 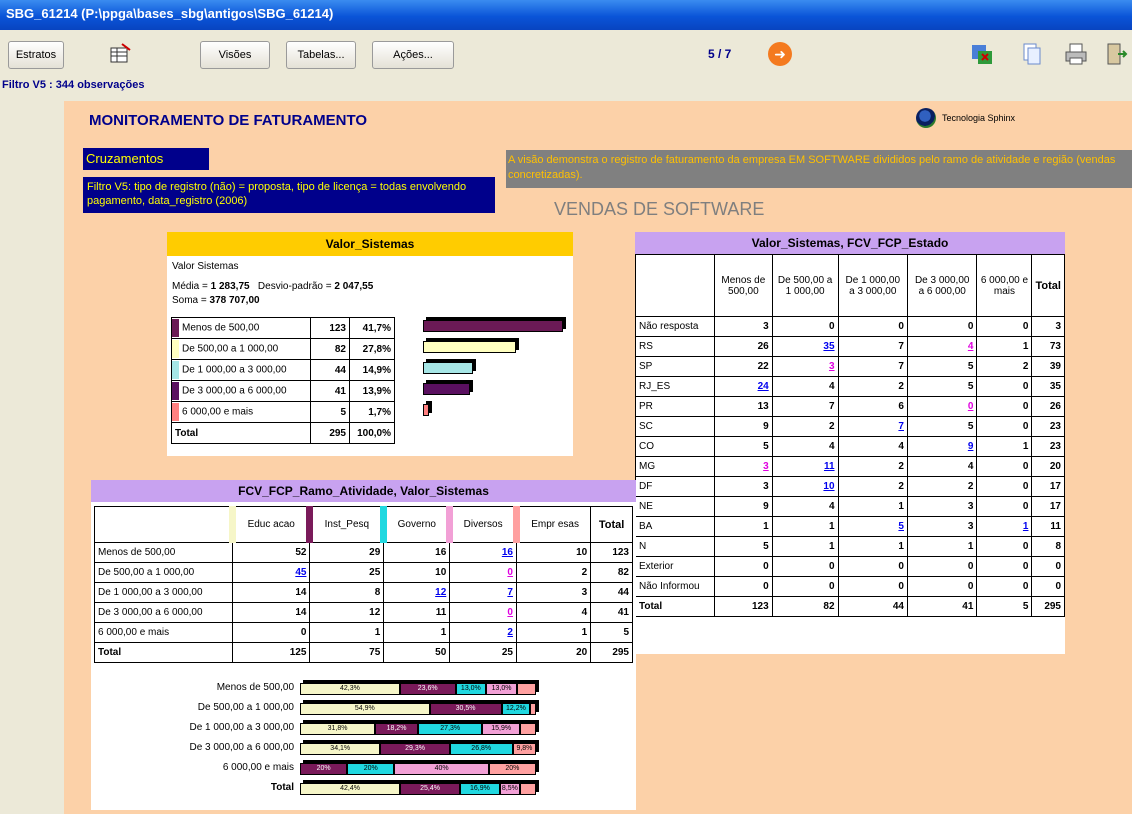 What do you see at coordinates (271, 552) in the screenshot?
I see `ramo-cell: 52` at bounding box center [271, 552].